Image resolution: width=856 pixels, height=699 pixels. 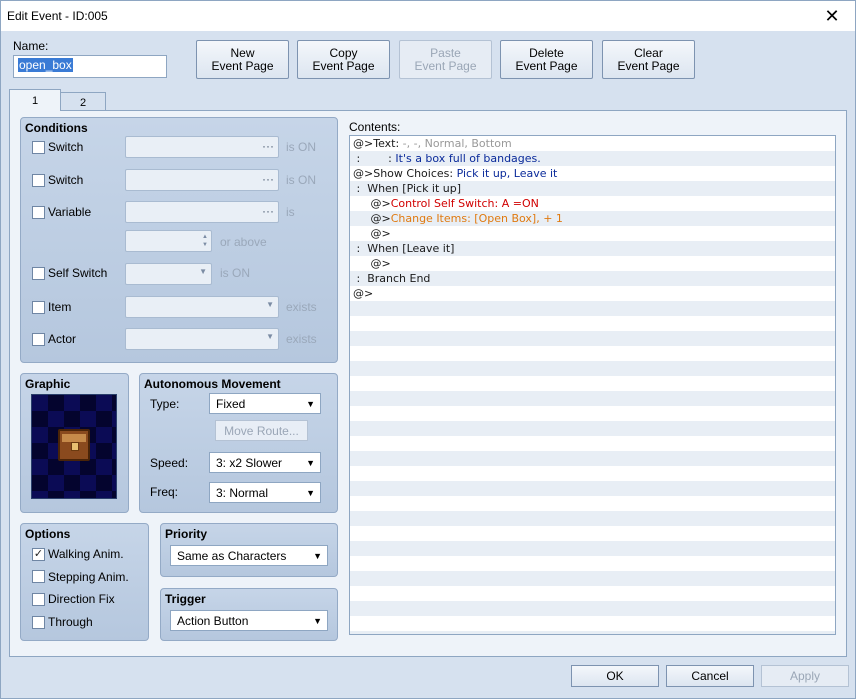 I want to click on browse-icon: ···, so click(x=268, y=146).